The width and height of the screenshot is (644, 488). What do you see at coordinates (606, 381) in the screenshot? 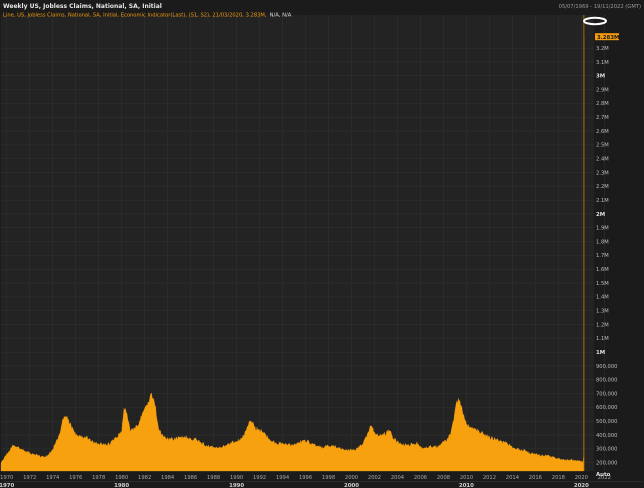
I see `y-tick-label: 800,000` at bounding box center [606, 381].